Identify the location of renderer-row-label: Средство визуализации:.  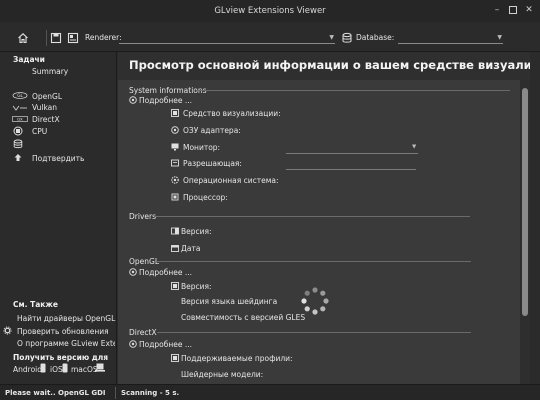
(232, 113).